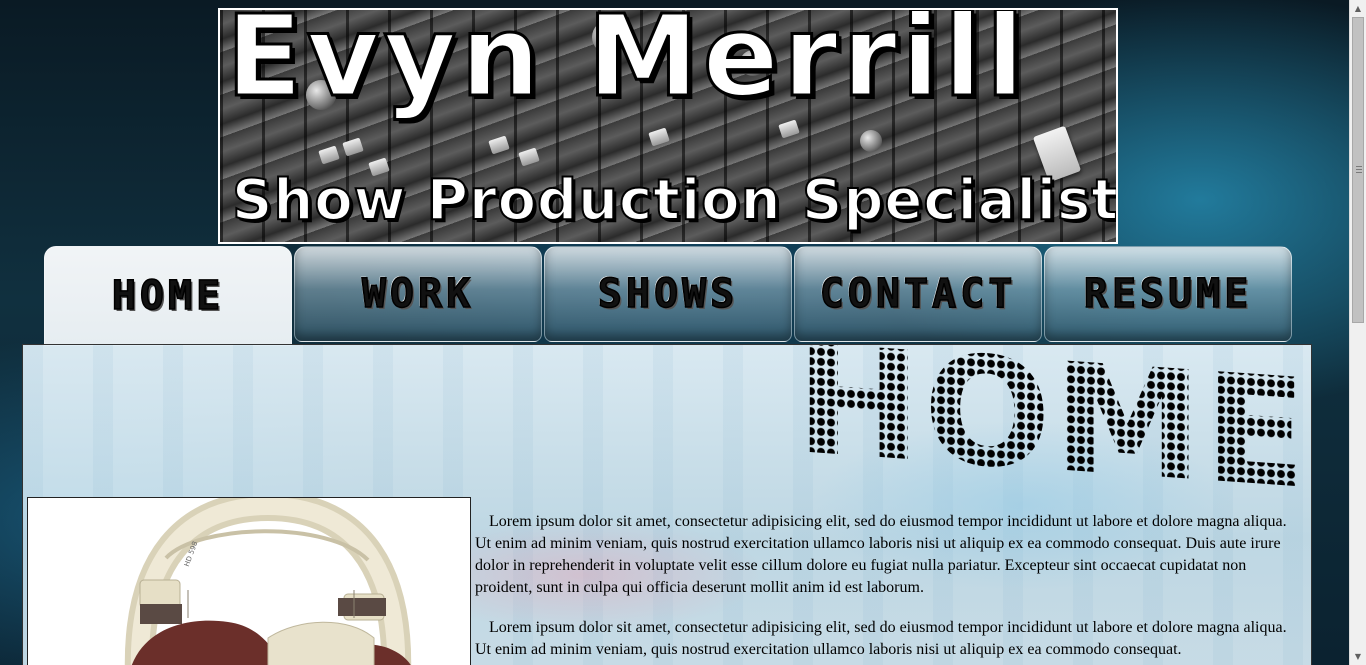 The height and width of the screenshot is (665, 1366). What do you see at coordinates (1052, 434) in the screenshot?
I see `page-heading: HOME` at bounding box center [1052, 434].